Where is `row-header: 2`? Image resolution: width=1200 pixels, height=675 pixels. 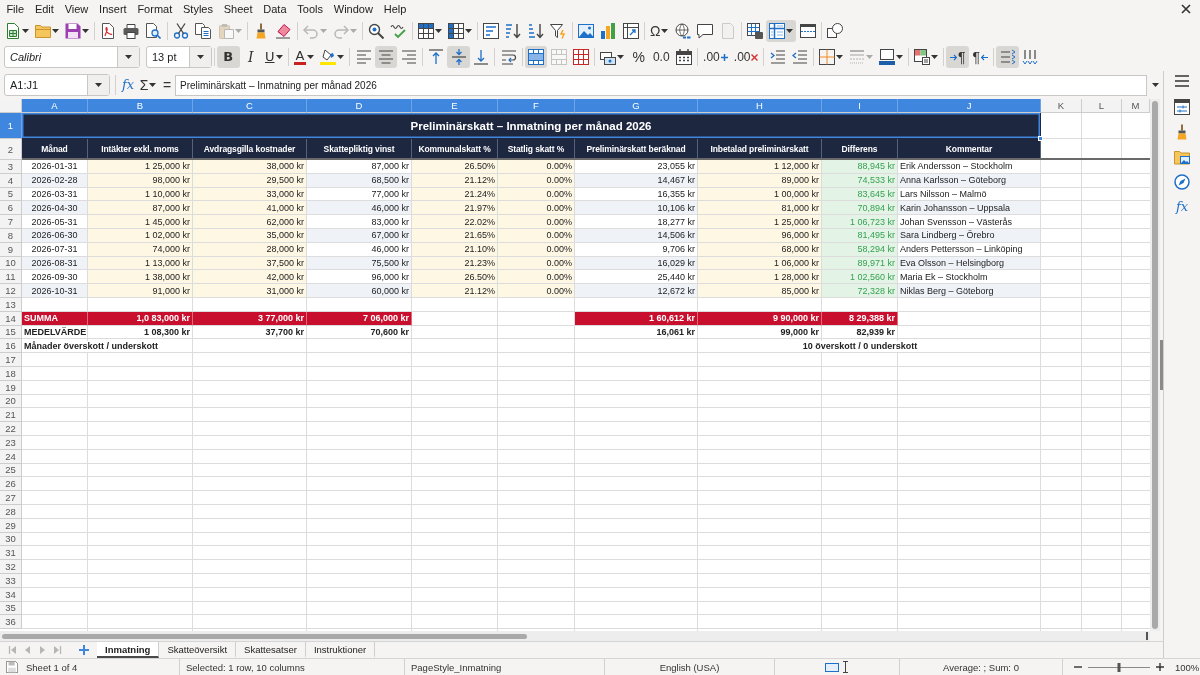
row-header: 2 is located at coordinates (11, 149).